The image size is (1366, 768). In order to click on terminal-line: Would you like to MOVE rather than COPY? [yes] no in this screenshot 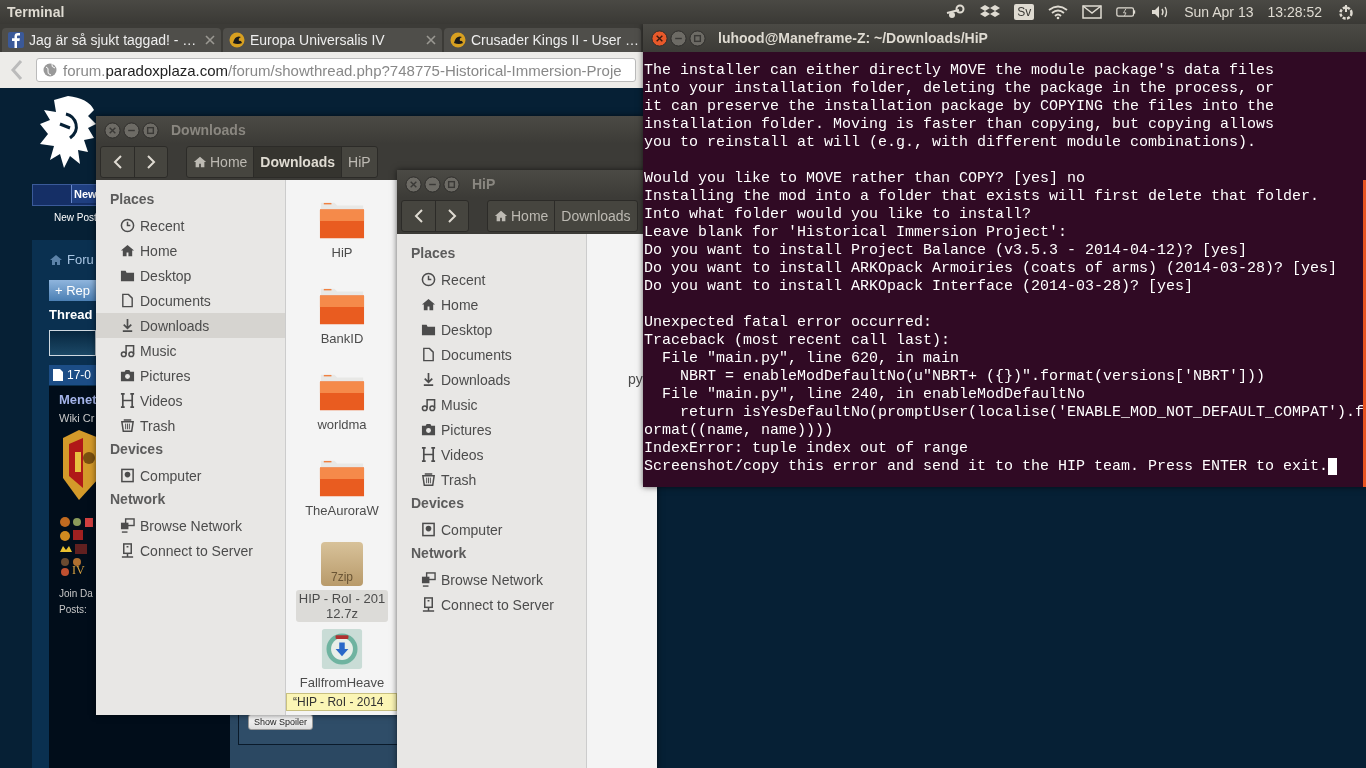, I will do `click(865, 179)`.